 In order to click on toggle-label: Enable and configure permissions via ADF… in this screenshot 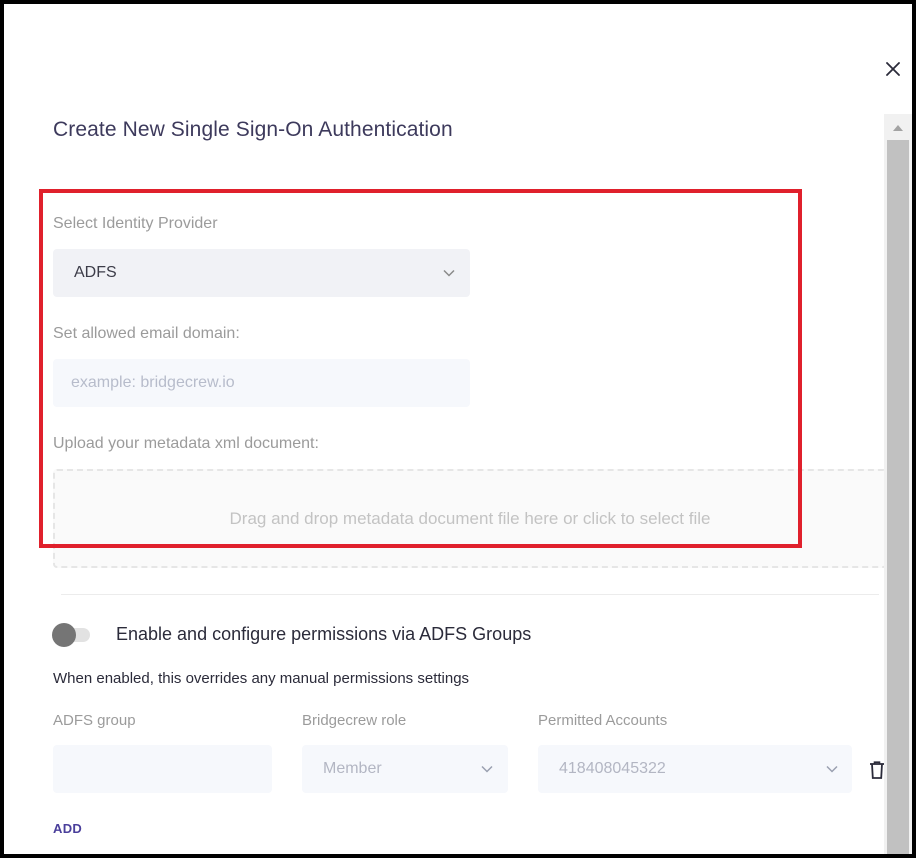, I will do `click(324, 634)`.